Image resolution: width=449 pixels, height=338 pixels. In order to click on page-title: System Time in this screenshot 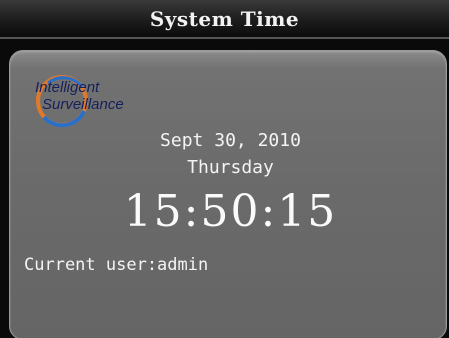, I will do `click(224, 19)`.